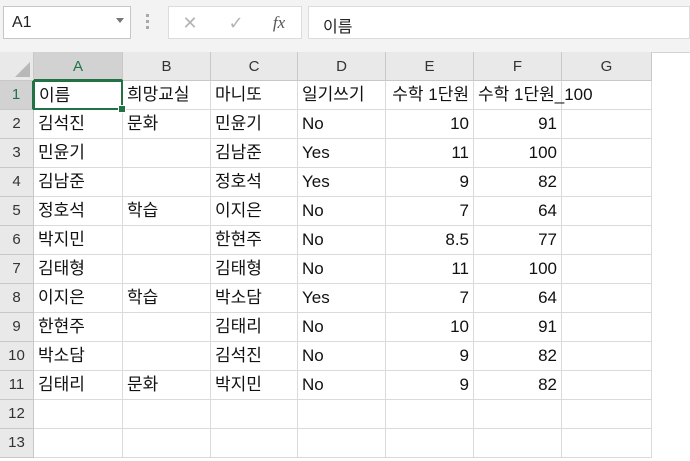 The height and width of the screenshot is (461, 690). Describe the element at coordinates (518, 182) in the screenshot. I see `cell-f4: 82` at that location.